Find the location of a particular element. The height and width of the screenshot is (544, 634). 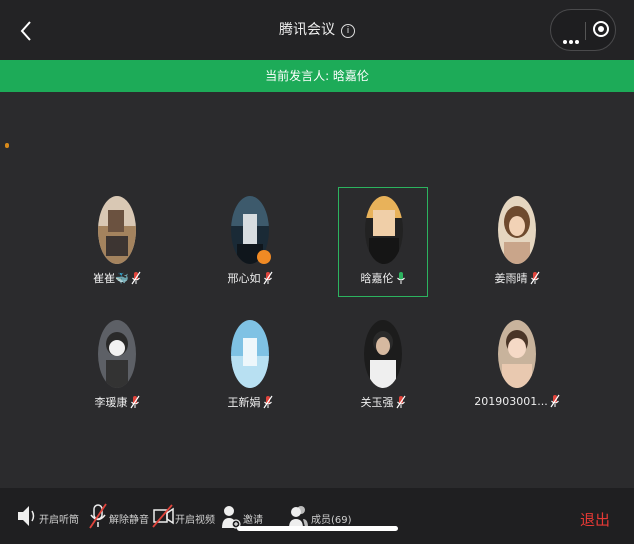

name-row: 王新娟 is located at coordinates (250, 402).